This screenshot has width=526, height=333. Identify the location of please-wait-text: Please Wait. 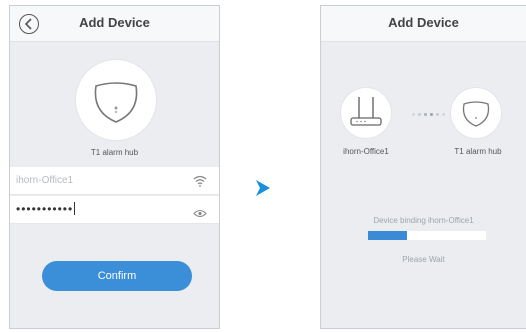
(423, 259).